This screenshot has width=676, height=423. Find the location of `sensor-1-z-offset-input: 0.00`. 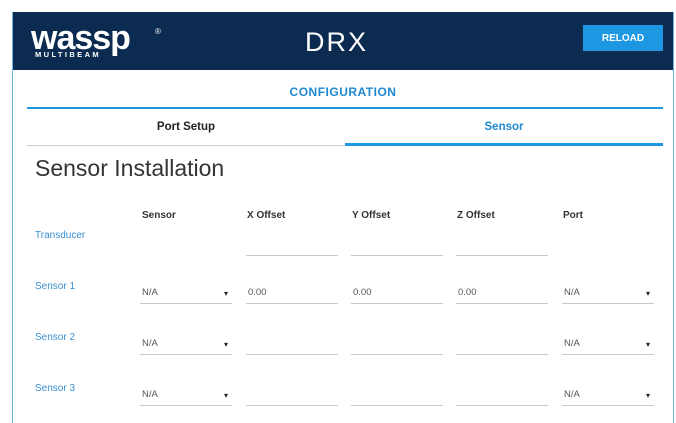

sensor-1-z-offset-input: 0.00 is located at coordinates (502, 293).